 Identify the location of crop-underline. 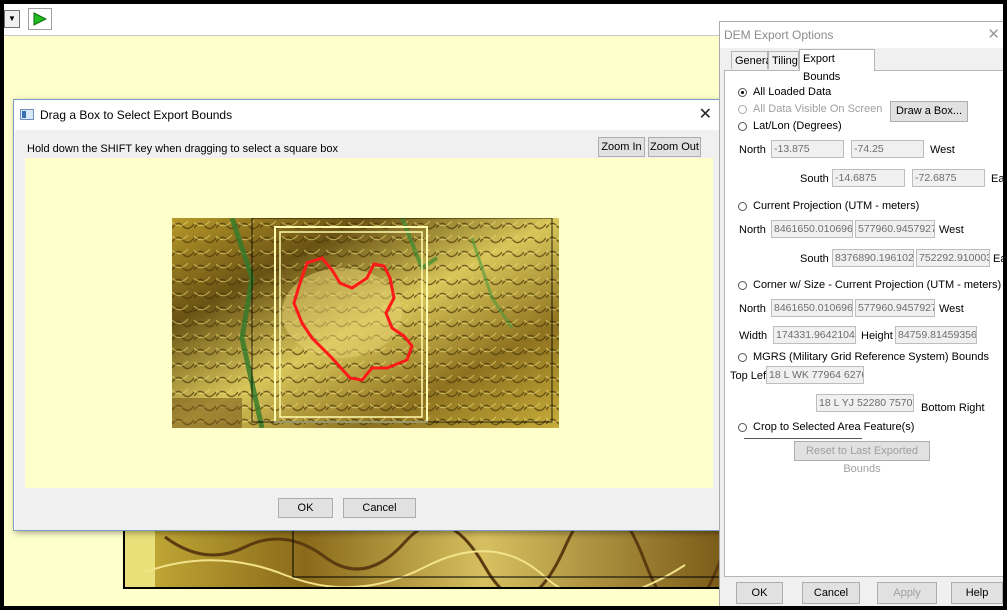
(803, 438).